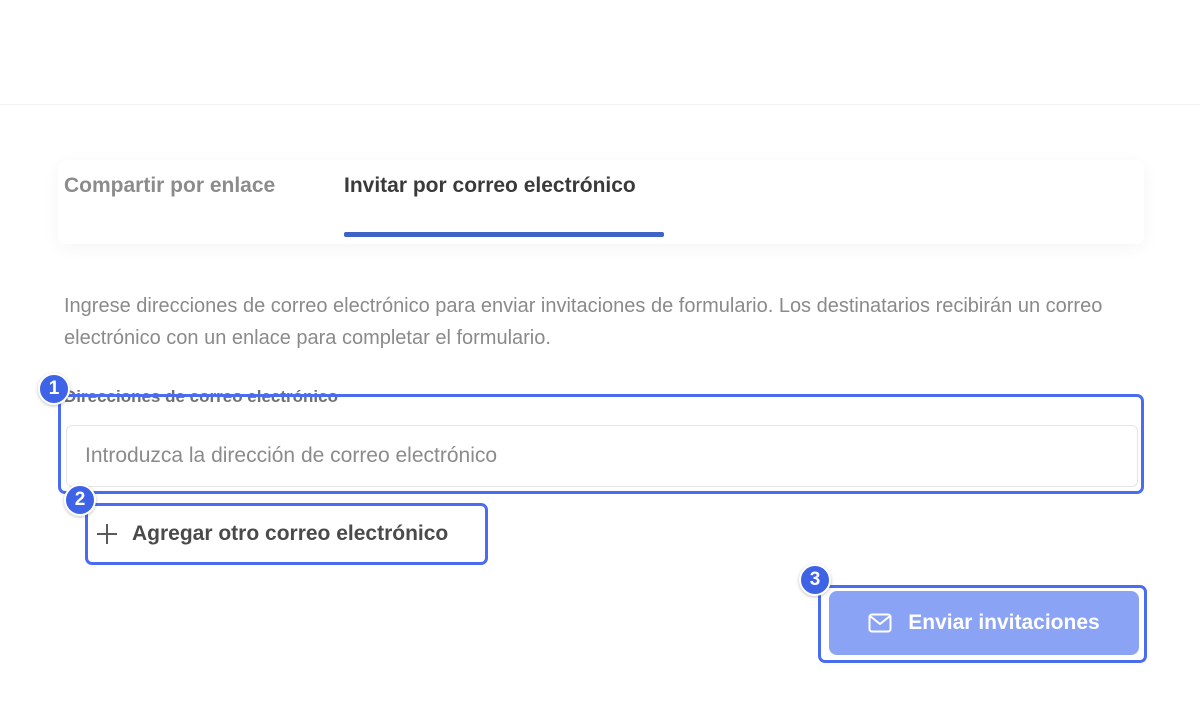  I want to click on add-email-label: Agregar otro correo electrónico, so click(290, 533).